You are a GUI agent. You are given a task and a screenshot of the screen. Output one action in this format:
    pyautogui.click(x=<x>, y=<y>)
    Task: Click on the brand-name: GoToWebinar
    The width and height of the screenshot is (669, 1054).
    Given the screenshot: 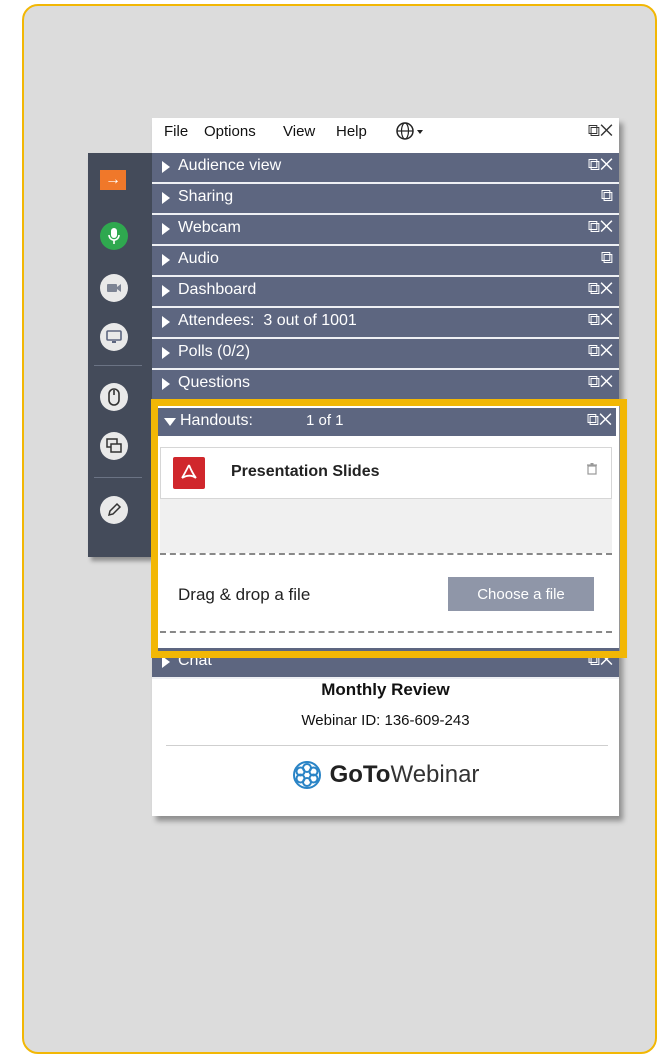 What is the action you would take?
    pyautogui.click(x=405, y=775)
    